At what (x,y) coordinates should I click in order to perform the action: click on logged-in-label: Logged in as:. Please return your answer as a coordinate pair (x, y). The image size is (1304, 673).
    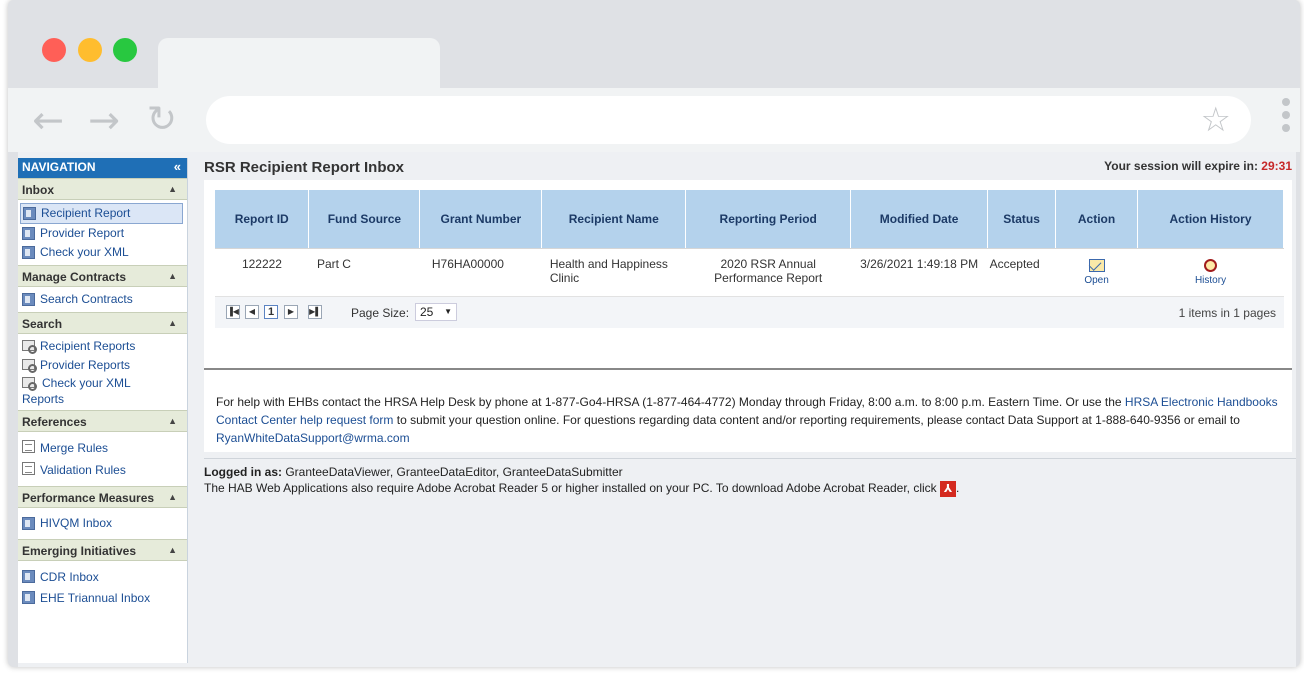
    Looking at the image, I should click on (243, 472).